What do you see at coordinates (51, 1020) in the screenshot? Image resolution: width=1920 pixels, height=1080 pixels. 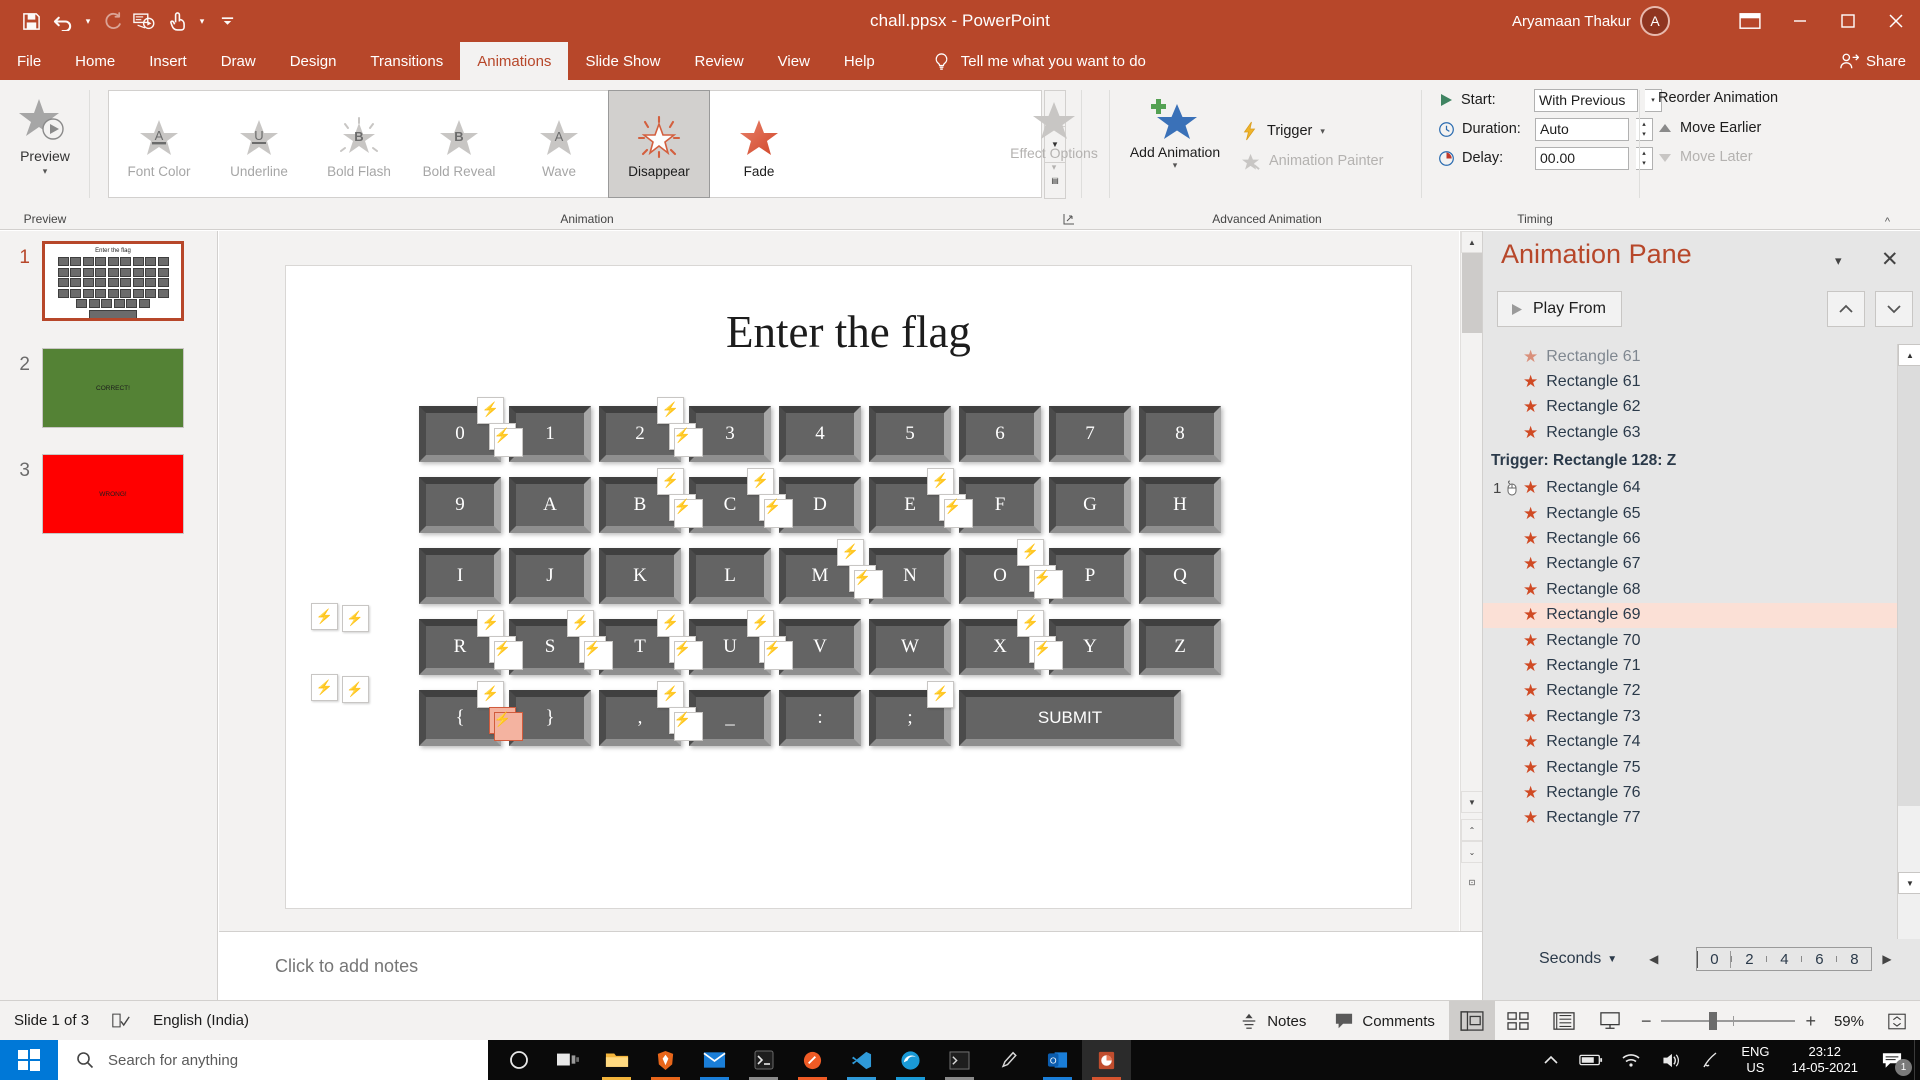 I see `slide-indicator: Slide 1 of 3` at bounding box center [51, 1020].